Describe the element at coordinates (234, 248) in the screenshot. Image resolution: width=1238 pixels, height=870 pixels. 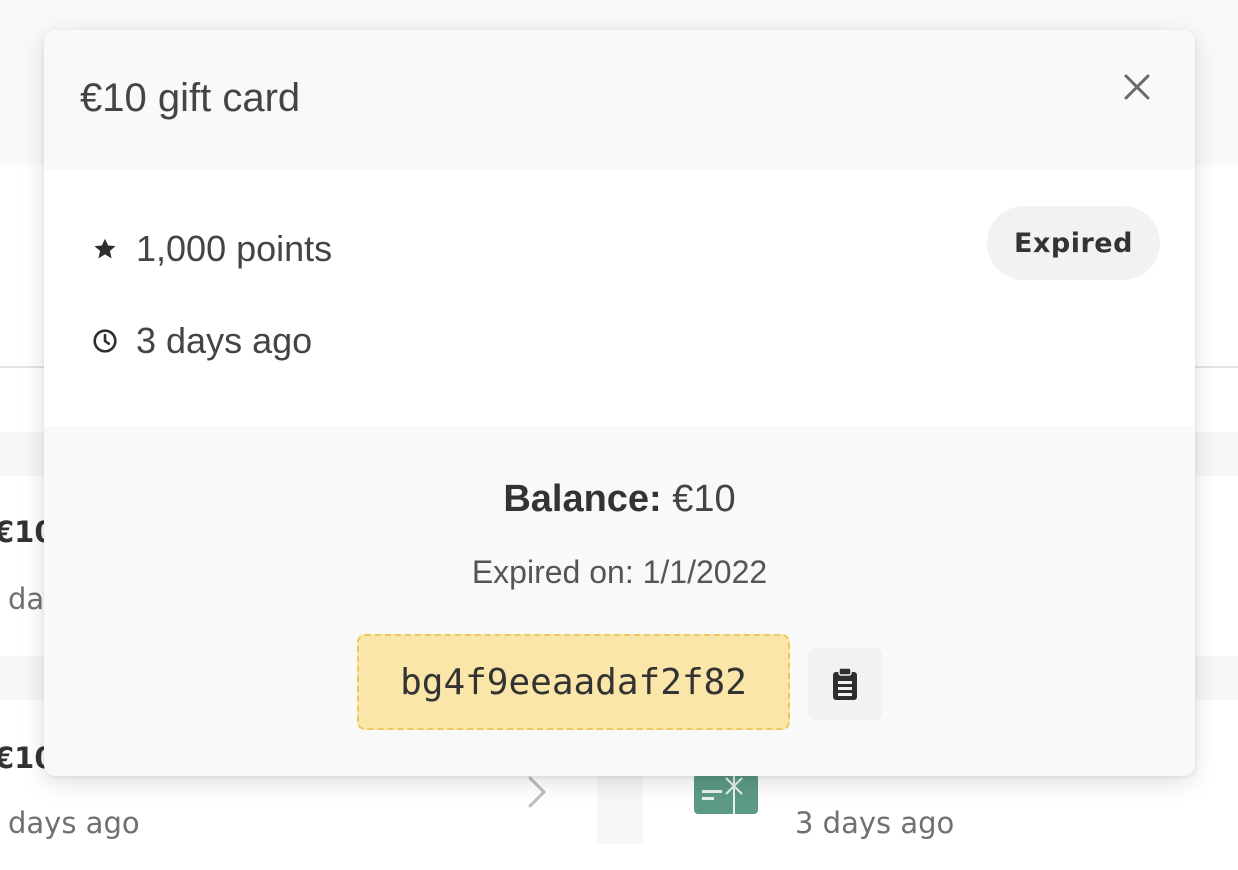
I see `points-value: 1,000 points` at that location.